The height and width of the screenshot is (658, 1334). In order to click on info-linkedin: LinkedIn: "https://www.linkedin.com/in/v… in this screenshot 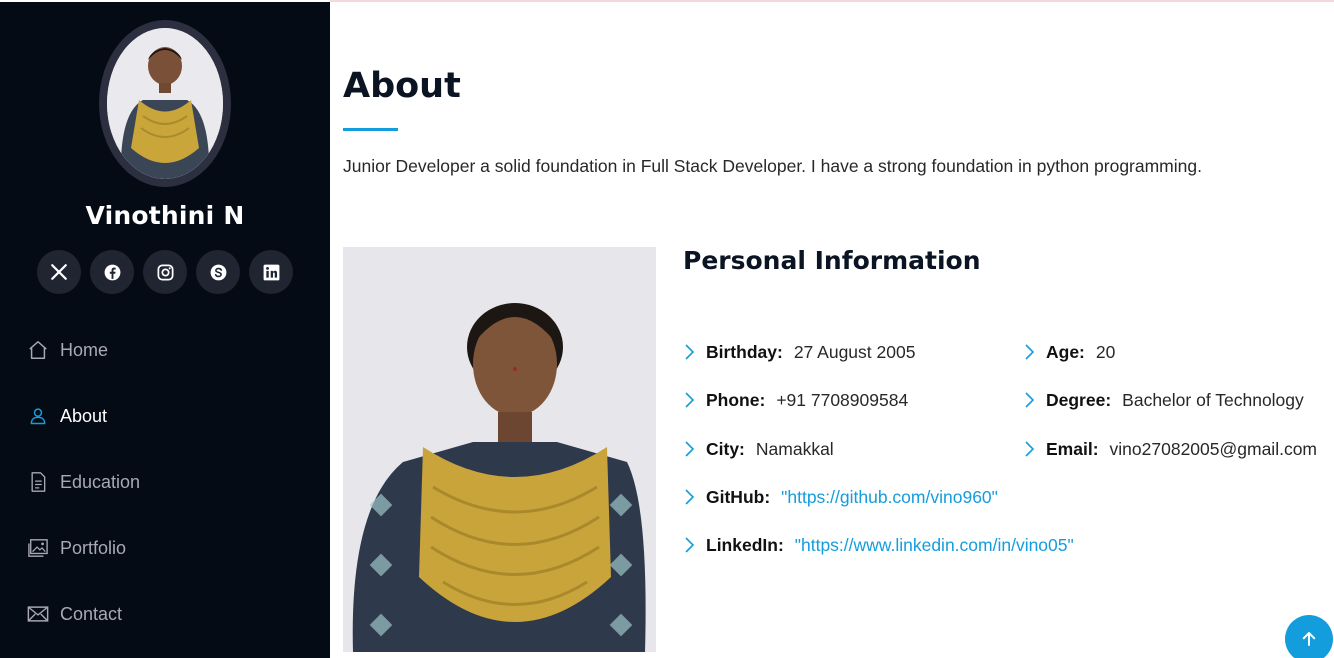, I will do `click(878, 545)`.